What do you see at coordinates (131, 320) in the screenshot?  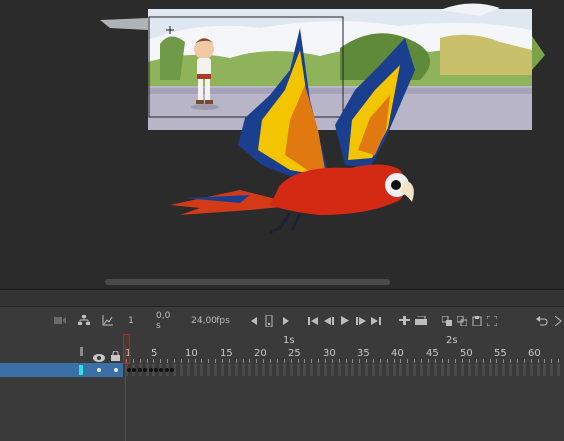 I see `current-frame: 1` at bounding box center [131, 320].